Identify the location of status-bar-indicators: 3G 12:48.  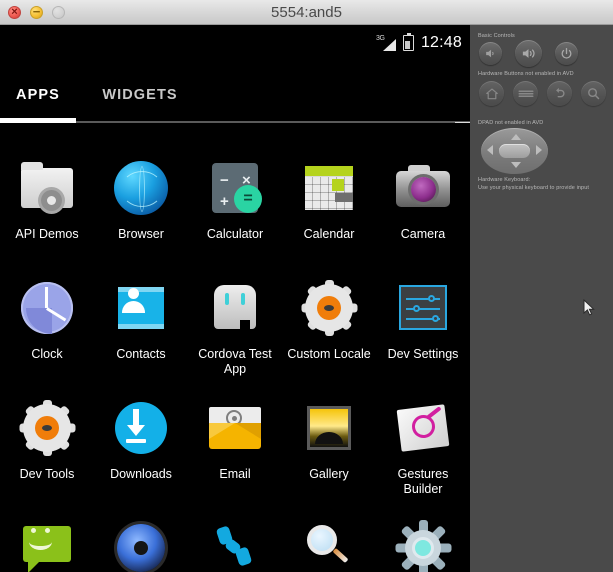
(419, 43).